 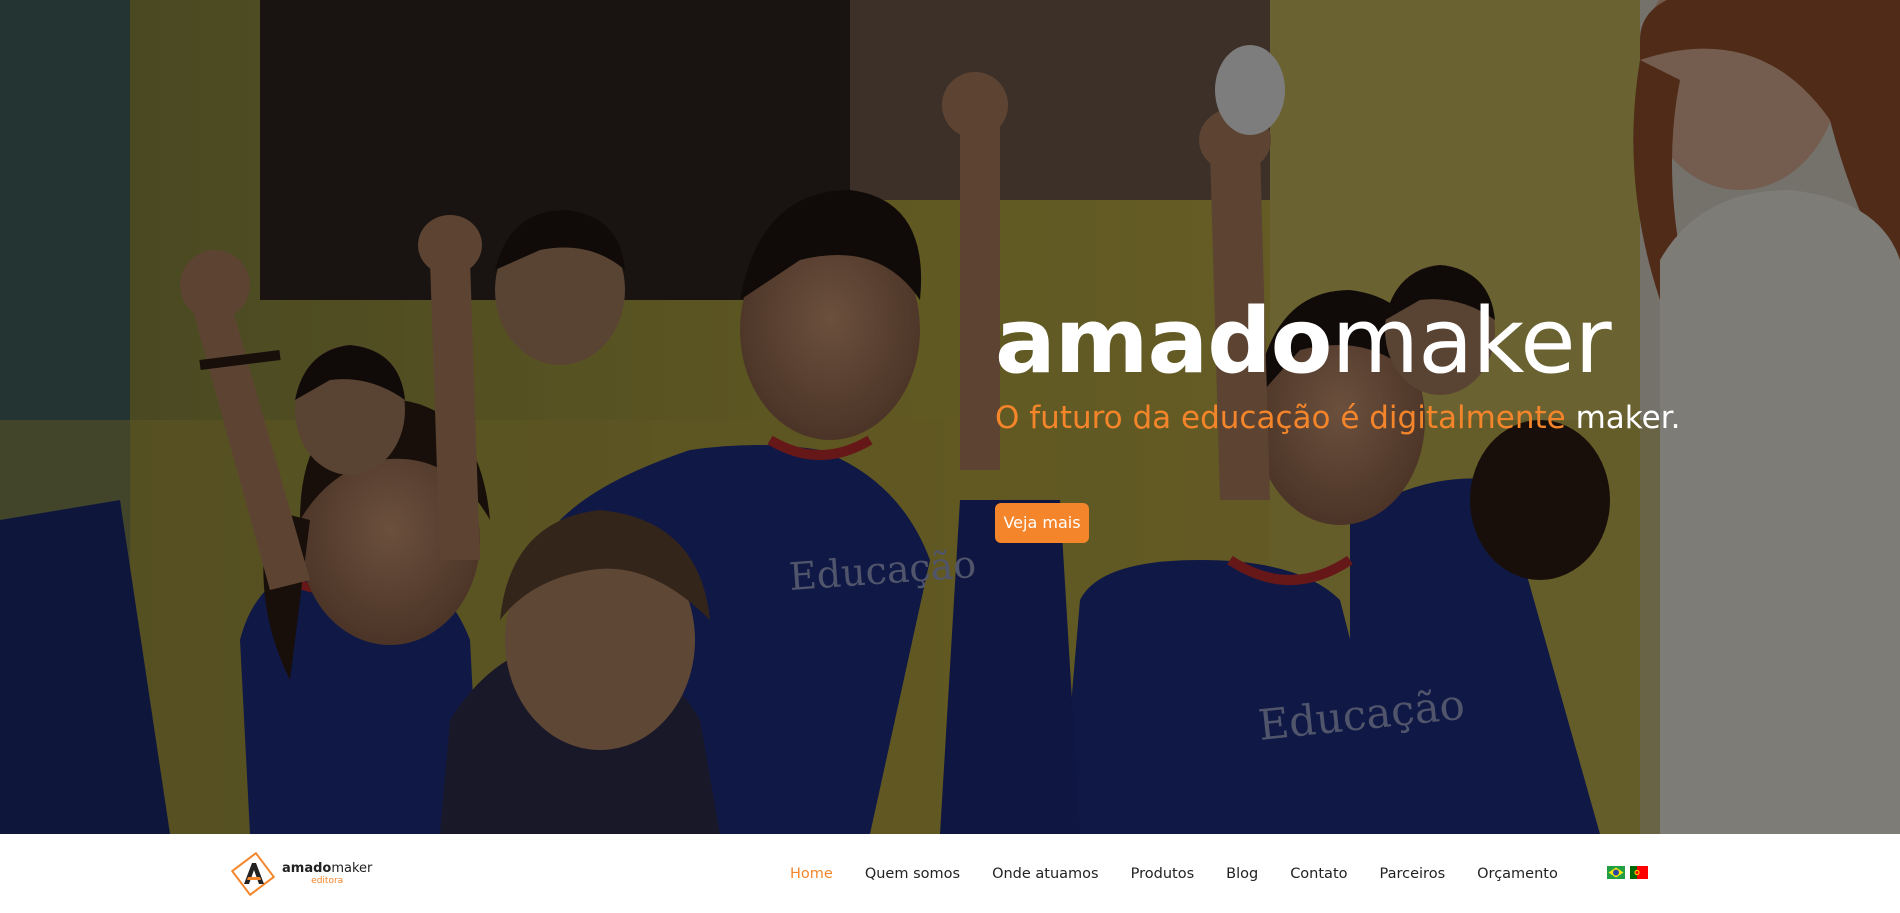 What do you see at coordinates (1042, 523) in the screenshot?
I see `veja-mais-button: Veja mais` at bounding box center [1042, 523].